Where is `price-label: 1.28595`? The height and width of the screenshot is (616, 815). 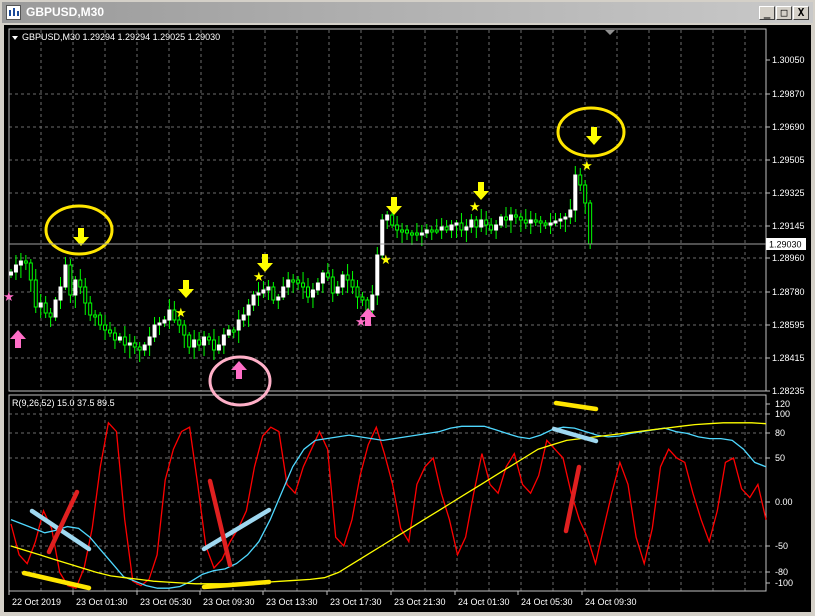
price-label: 1.28595 is located at coordinates (788, 325).